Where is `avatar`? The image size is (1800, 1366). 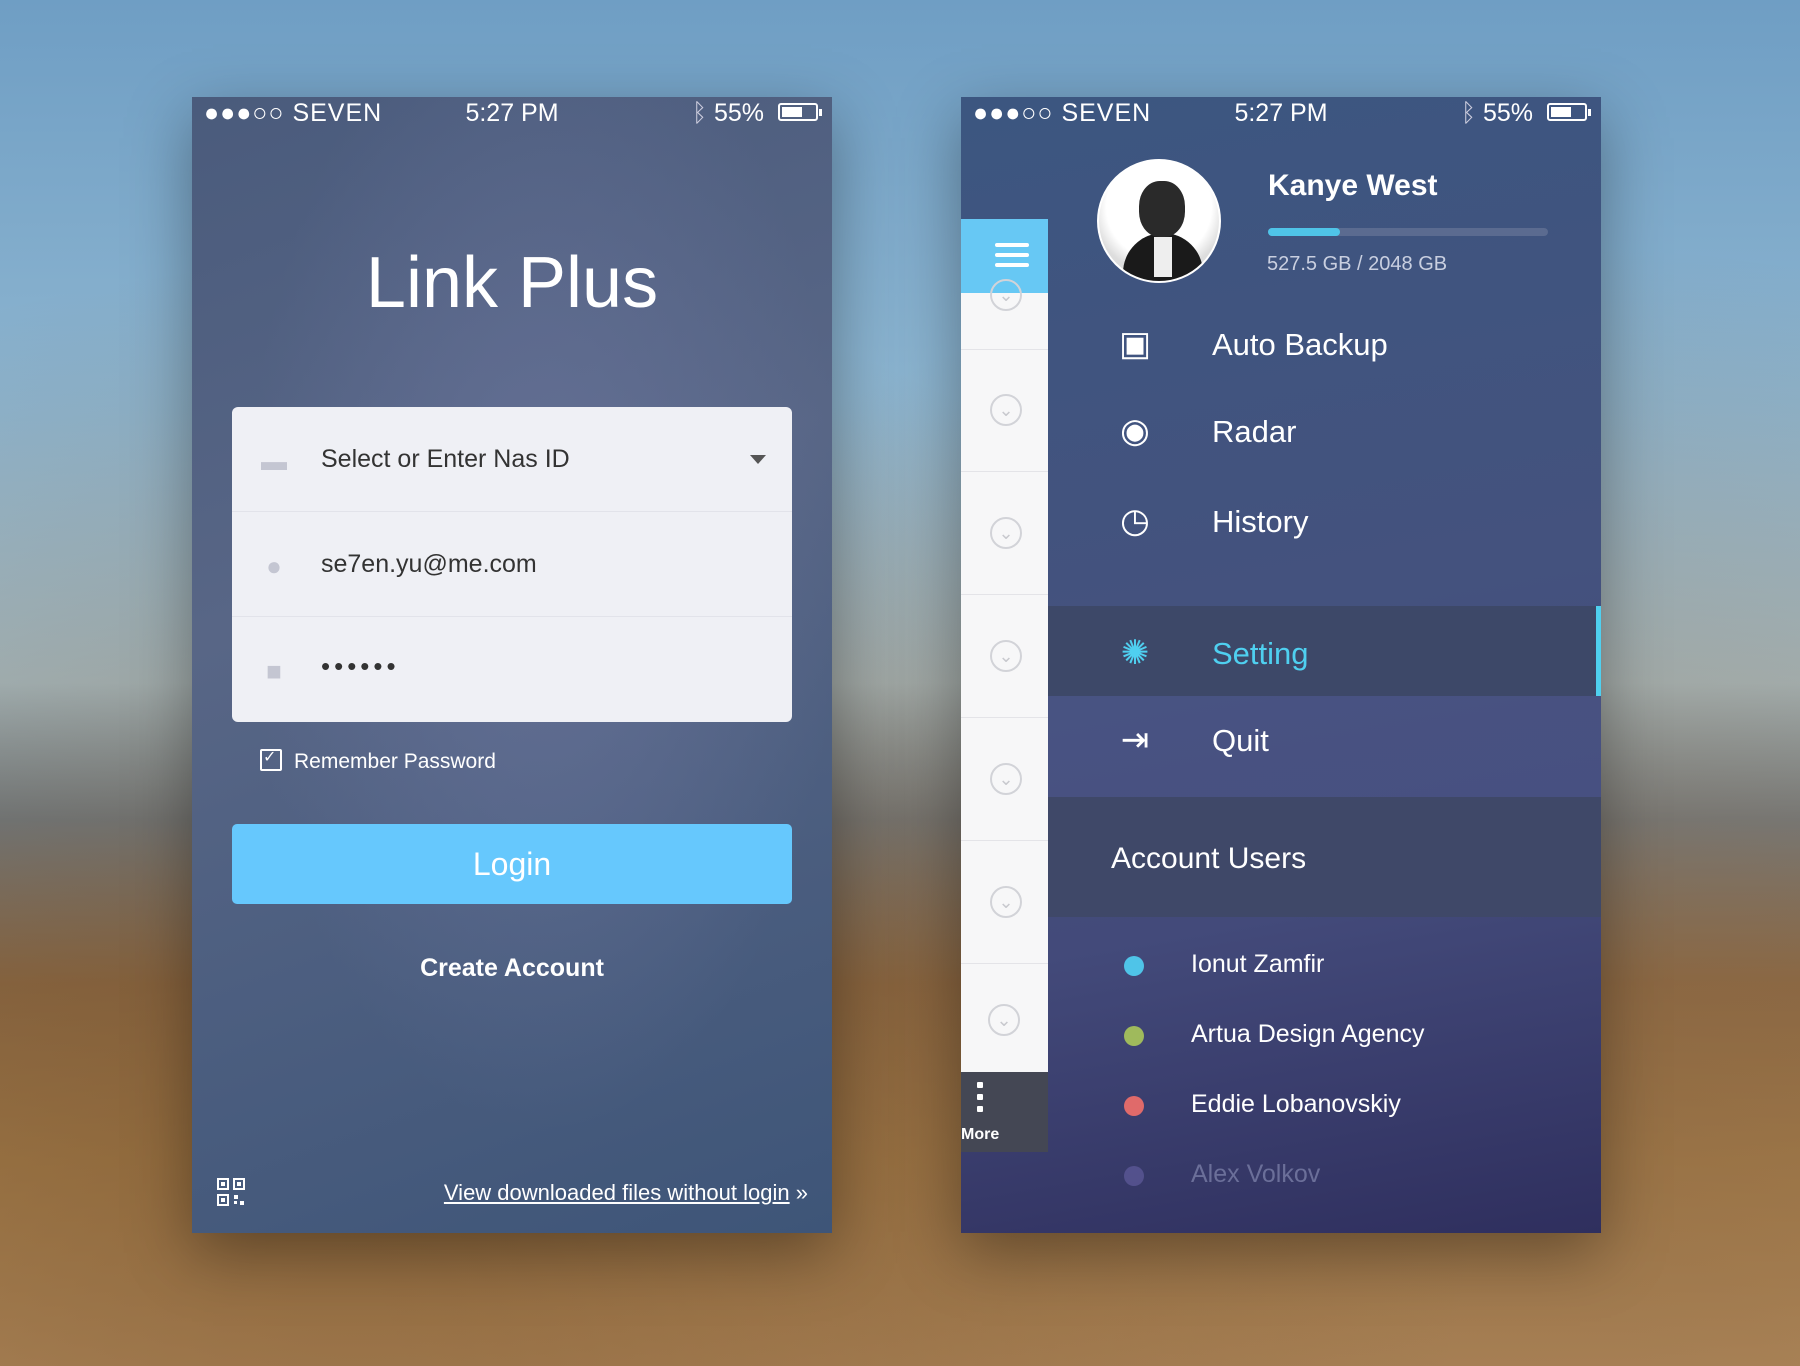 avatar is located at coordinates (1159, 221).